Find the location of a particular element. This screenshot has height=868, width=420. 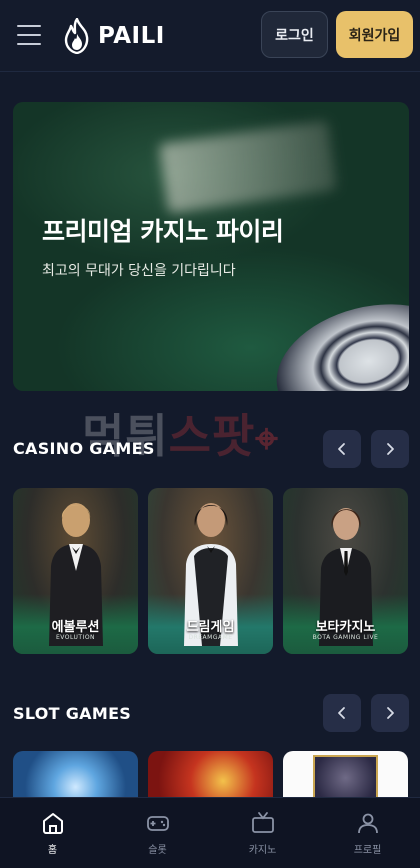

nav-item-profile: 프로필 is located at coordinates (367, 833).